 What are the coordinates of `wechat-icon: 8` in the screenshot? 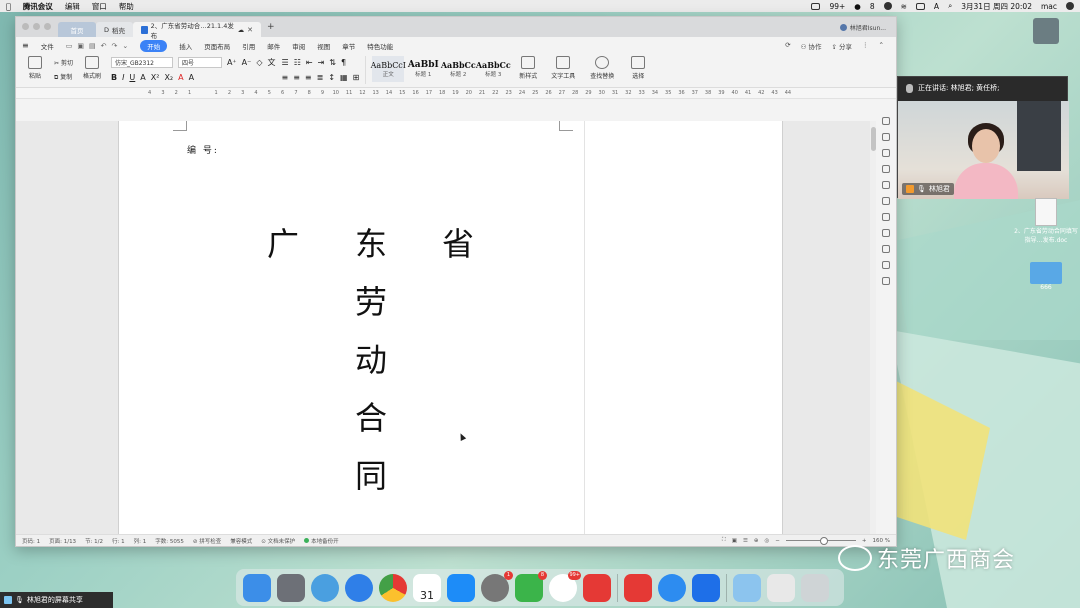 It's located at (531, 586).